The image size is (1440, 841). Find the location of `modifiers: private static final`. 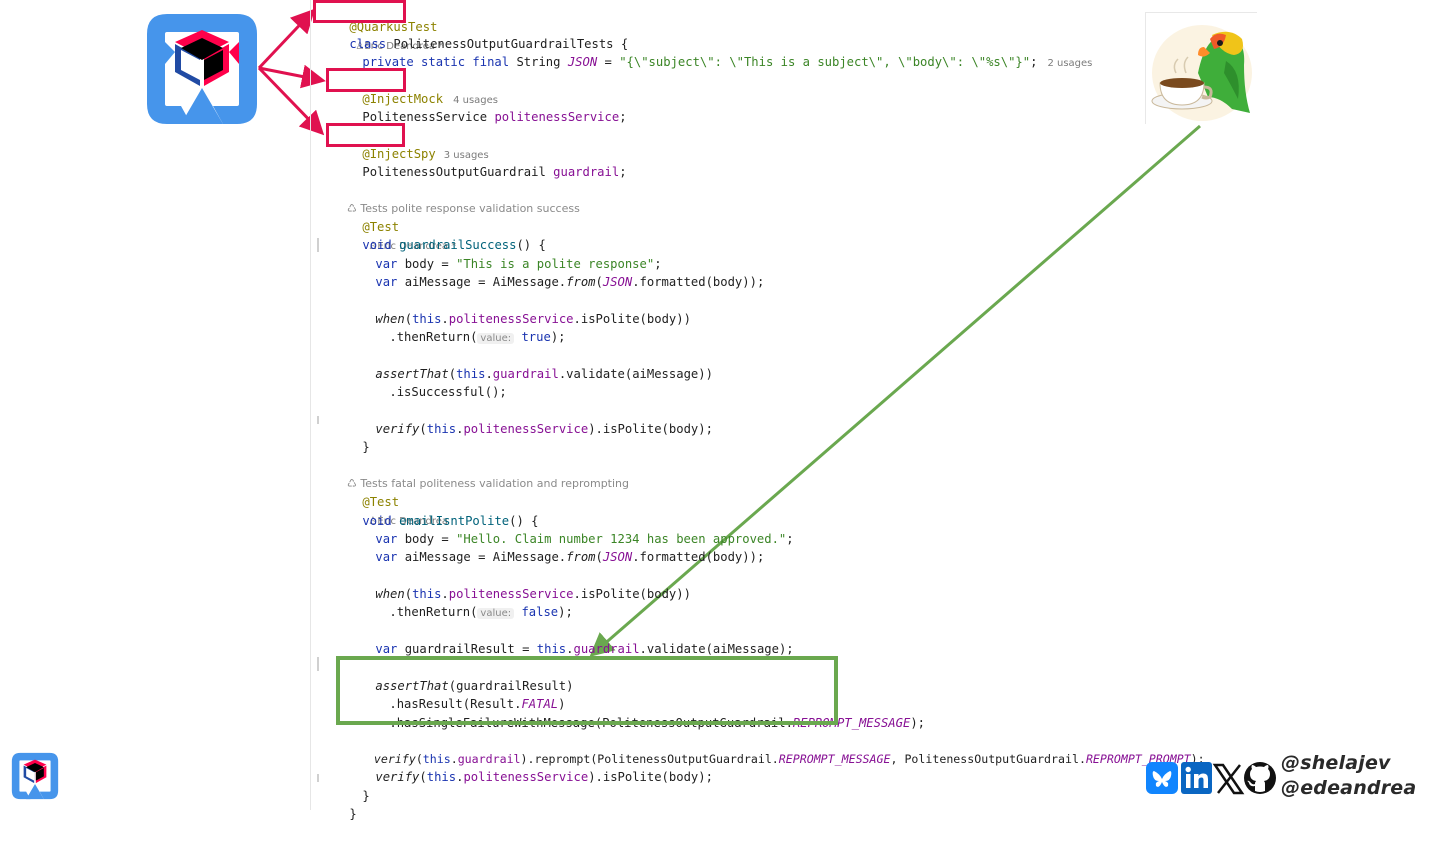

modifiers: private static final is located at coordinates (436, 62).